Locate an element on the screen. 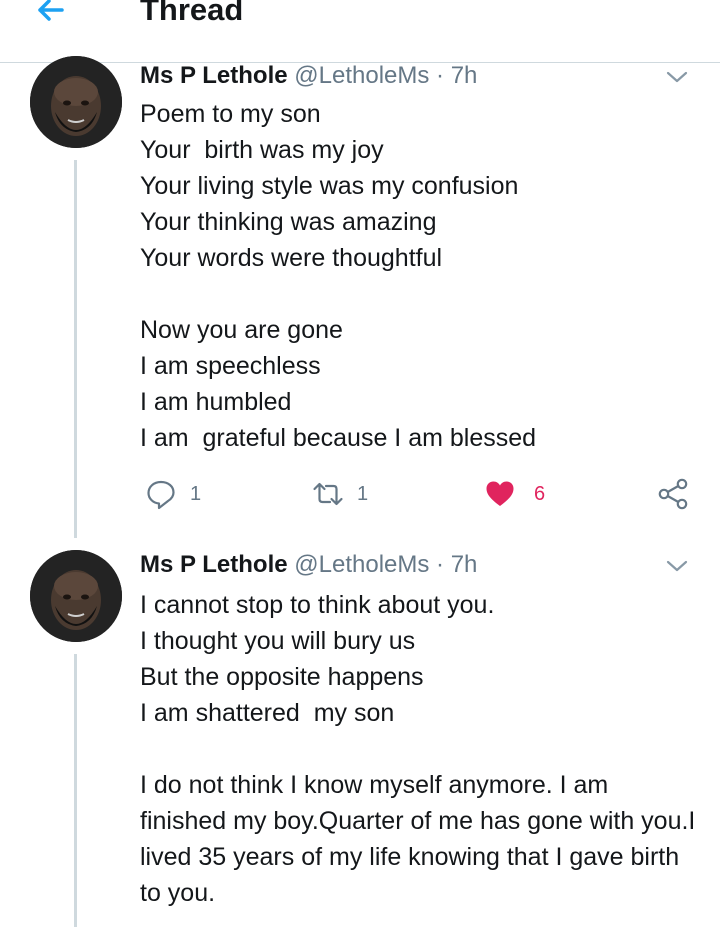 The height and width of the screenshot is (927, 720). reply-button: 1 is located at coordinates (172, 494).